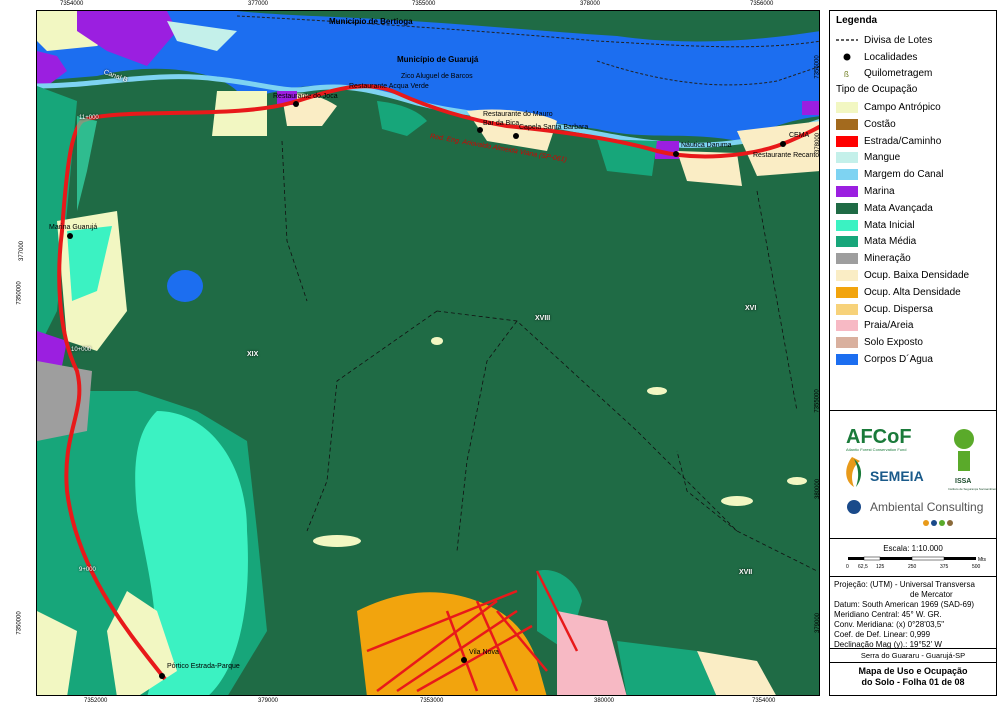  What do you see at coordinates (898, 208) in the screenshot?
I see `legend-item-label: Mata Avançada` at bounding box center [898, 208].